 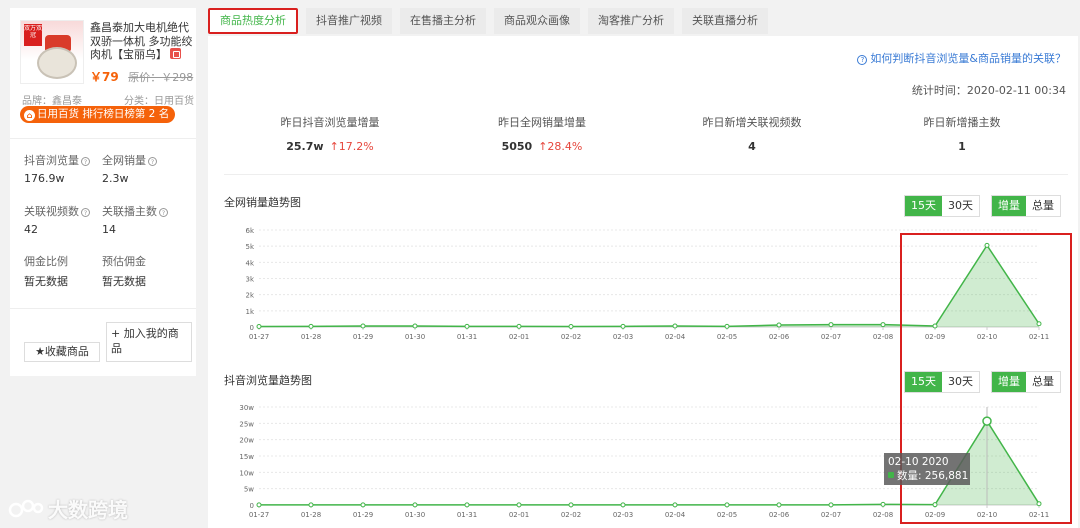 What do you see at coordinates (249, 296) in the screenshot?
I see `sales-y-tick: 2k` at bounding box center [249, 296].